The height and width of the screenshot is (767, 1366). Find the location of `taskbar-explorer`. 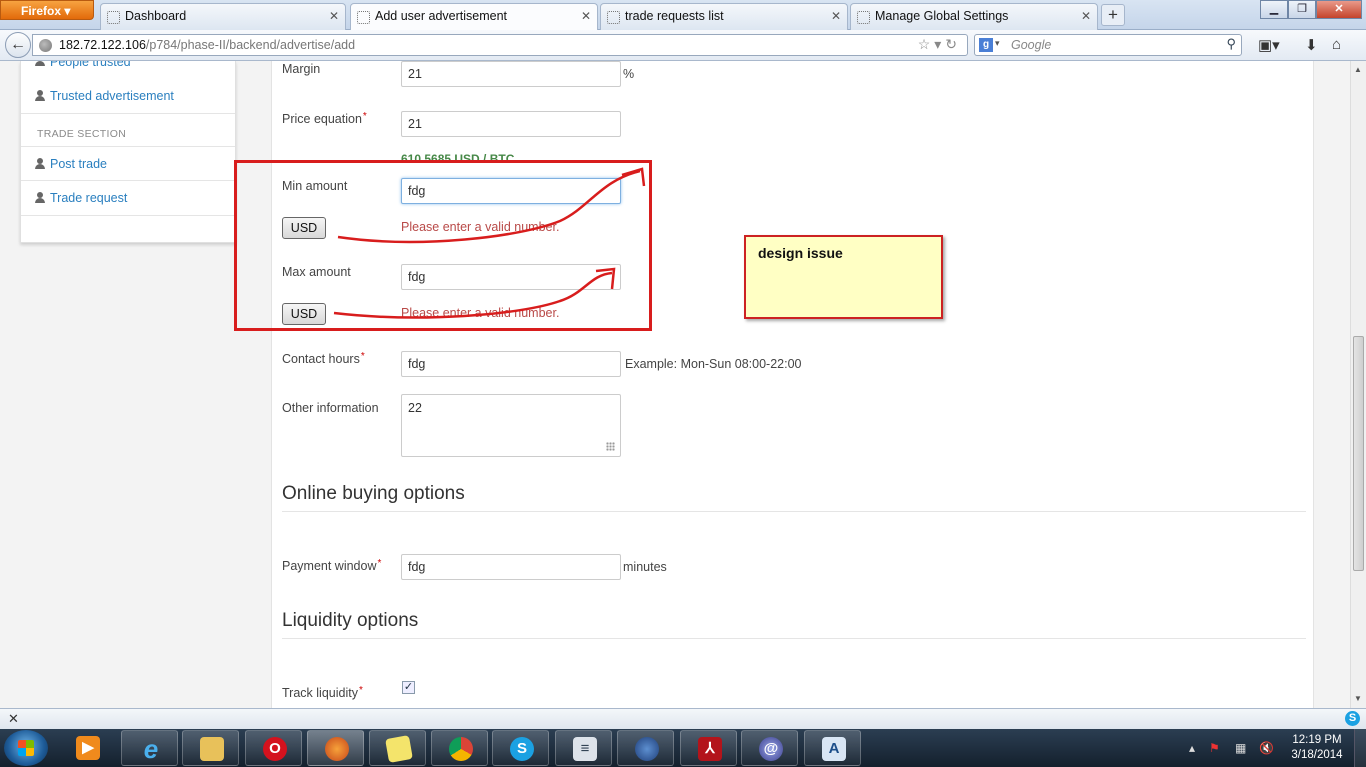

taskbar-explorer is located at coordinates (210, 748).